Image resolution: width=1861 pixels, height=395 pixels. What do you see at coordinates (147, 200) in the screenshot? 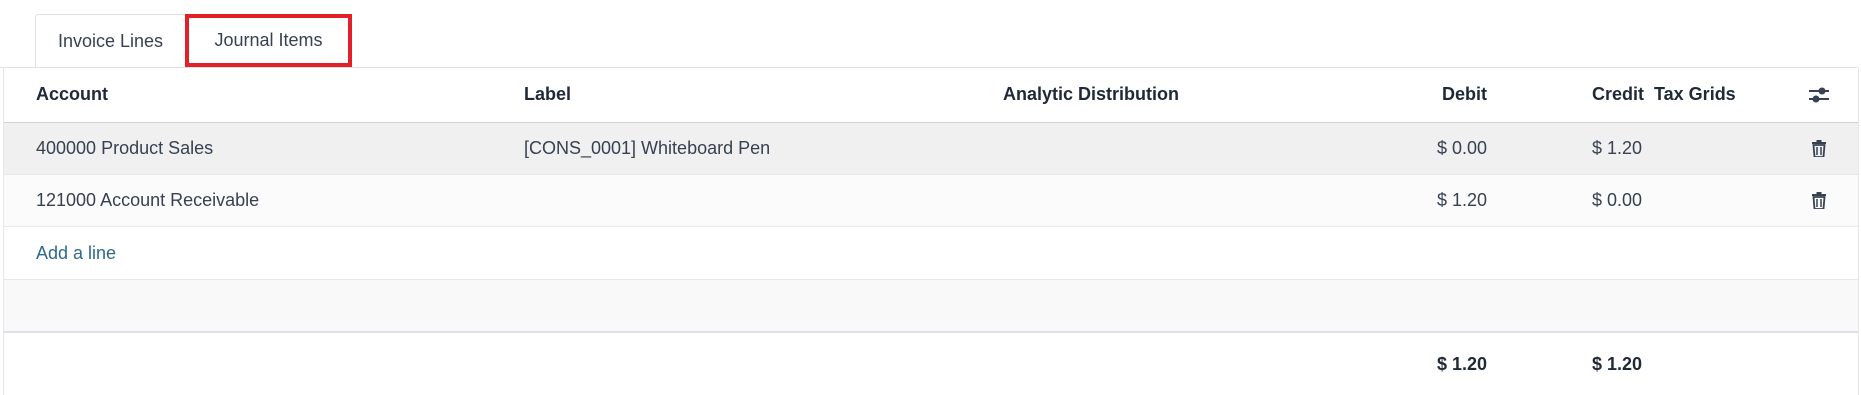
I see `cell-account: 121000 Account Receivable` at bounding box center [147, 200].